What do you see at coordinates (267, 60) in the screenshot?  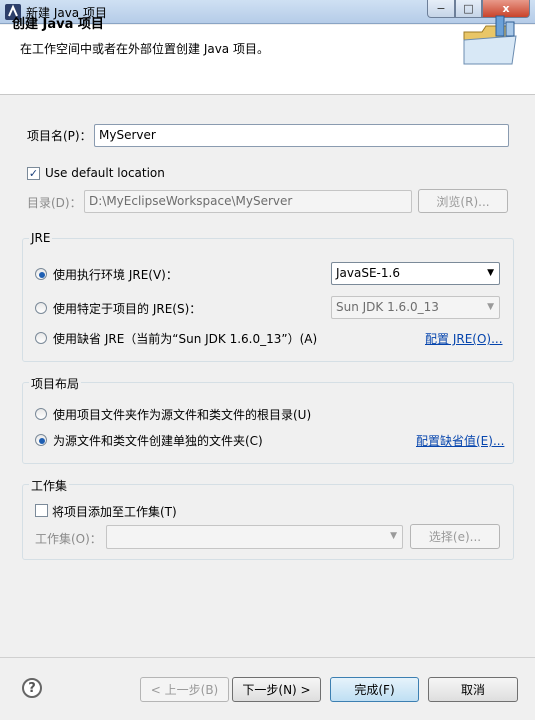 I see `wizard-header` at bounding box center [267, 60].